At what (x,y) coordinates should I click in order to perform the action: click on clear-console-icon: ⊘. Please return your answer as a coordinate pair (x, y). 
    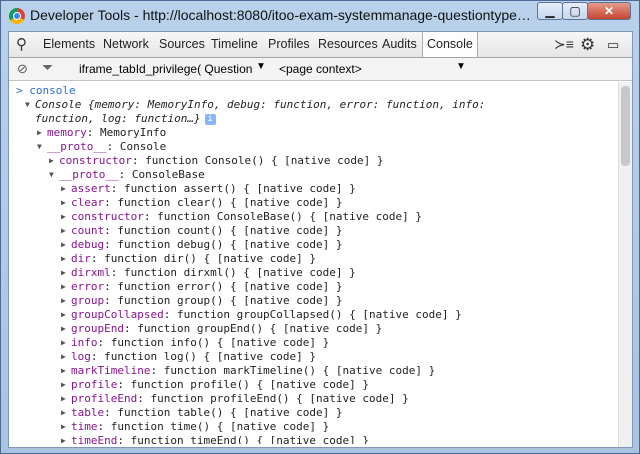
    Looking at the image, I should click on (22, 69).